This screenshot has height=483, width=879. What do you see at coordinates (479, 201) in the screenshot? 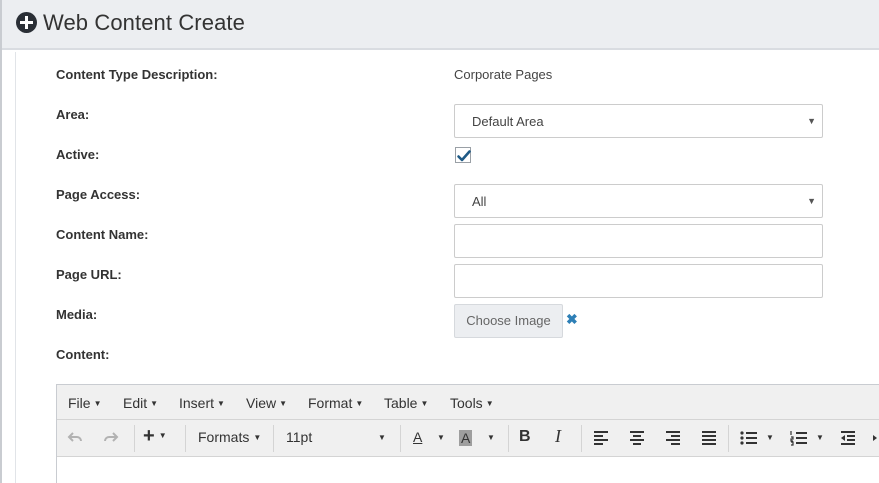
I see `page-access-select-value: All` at bounding box center [479, 201].